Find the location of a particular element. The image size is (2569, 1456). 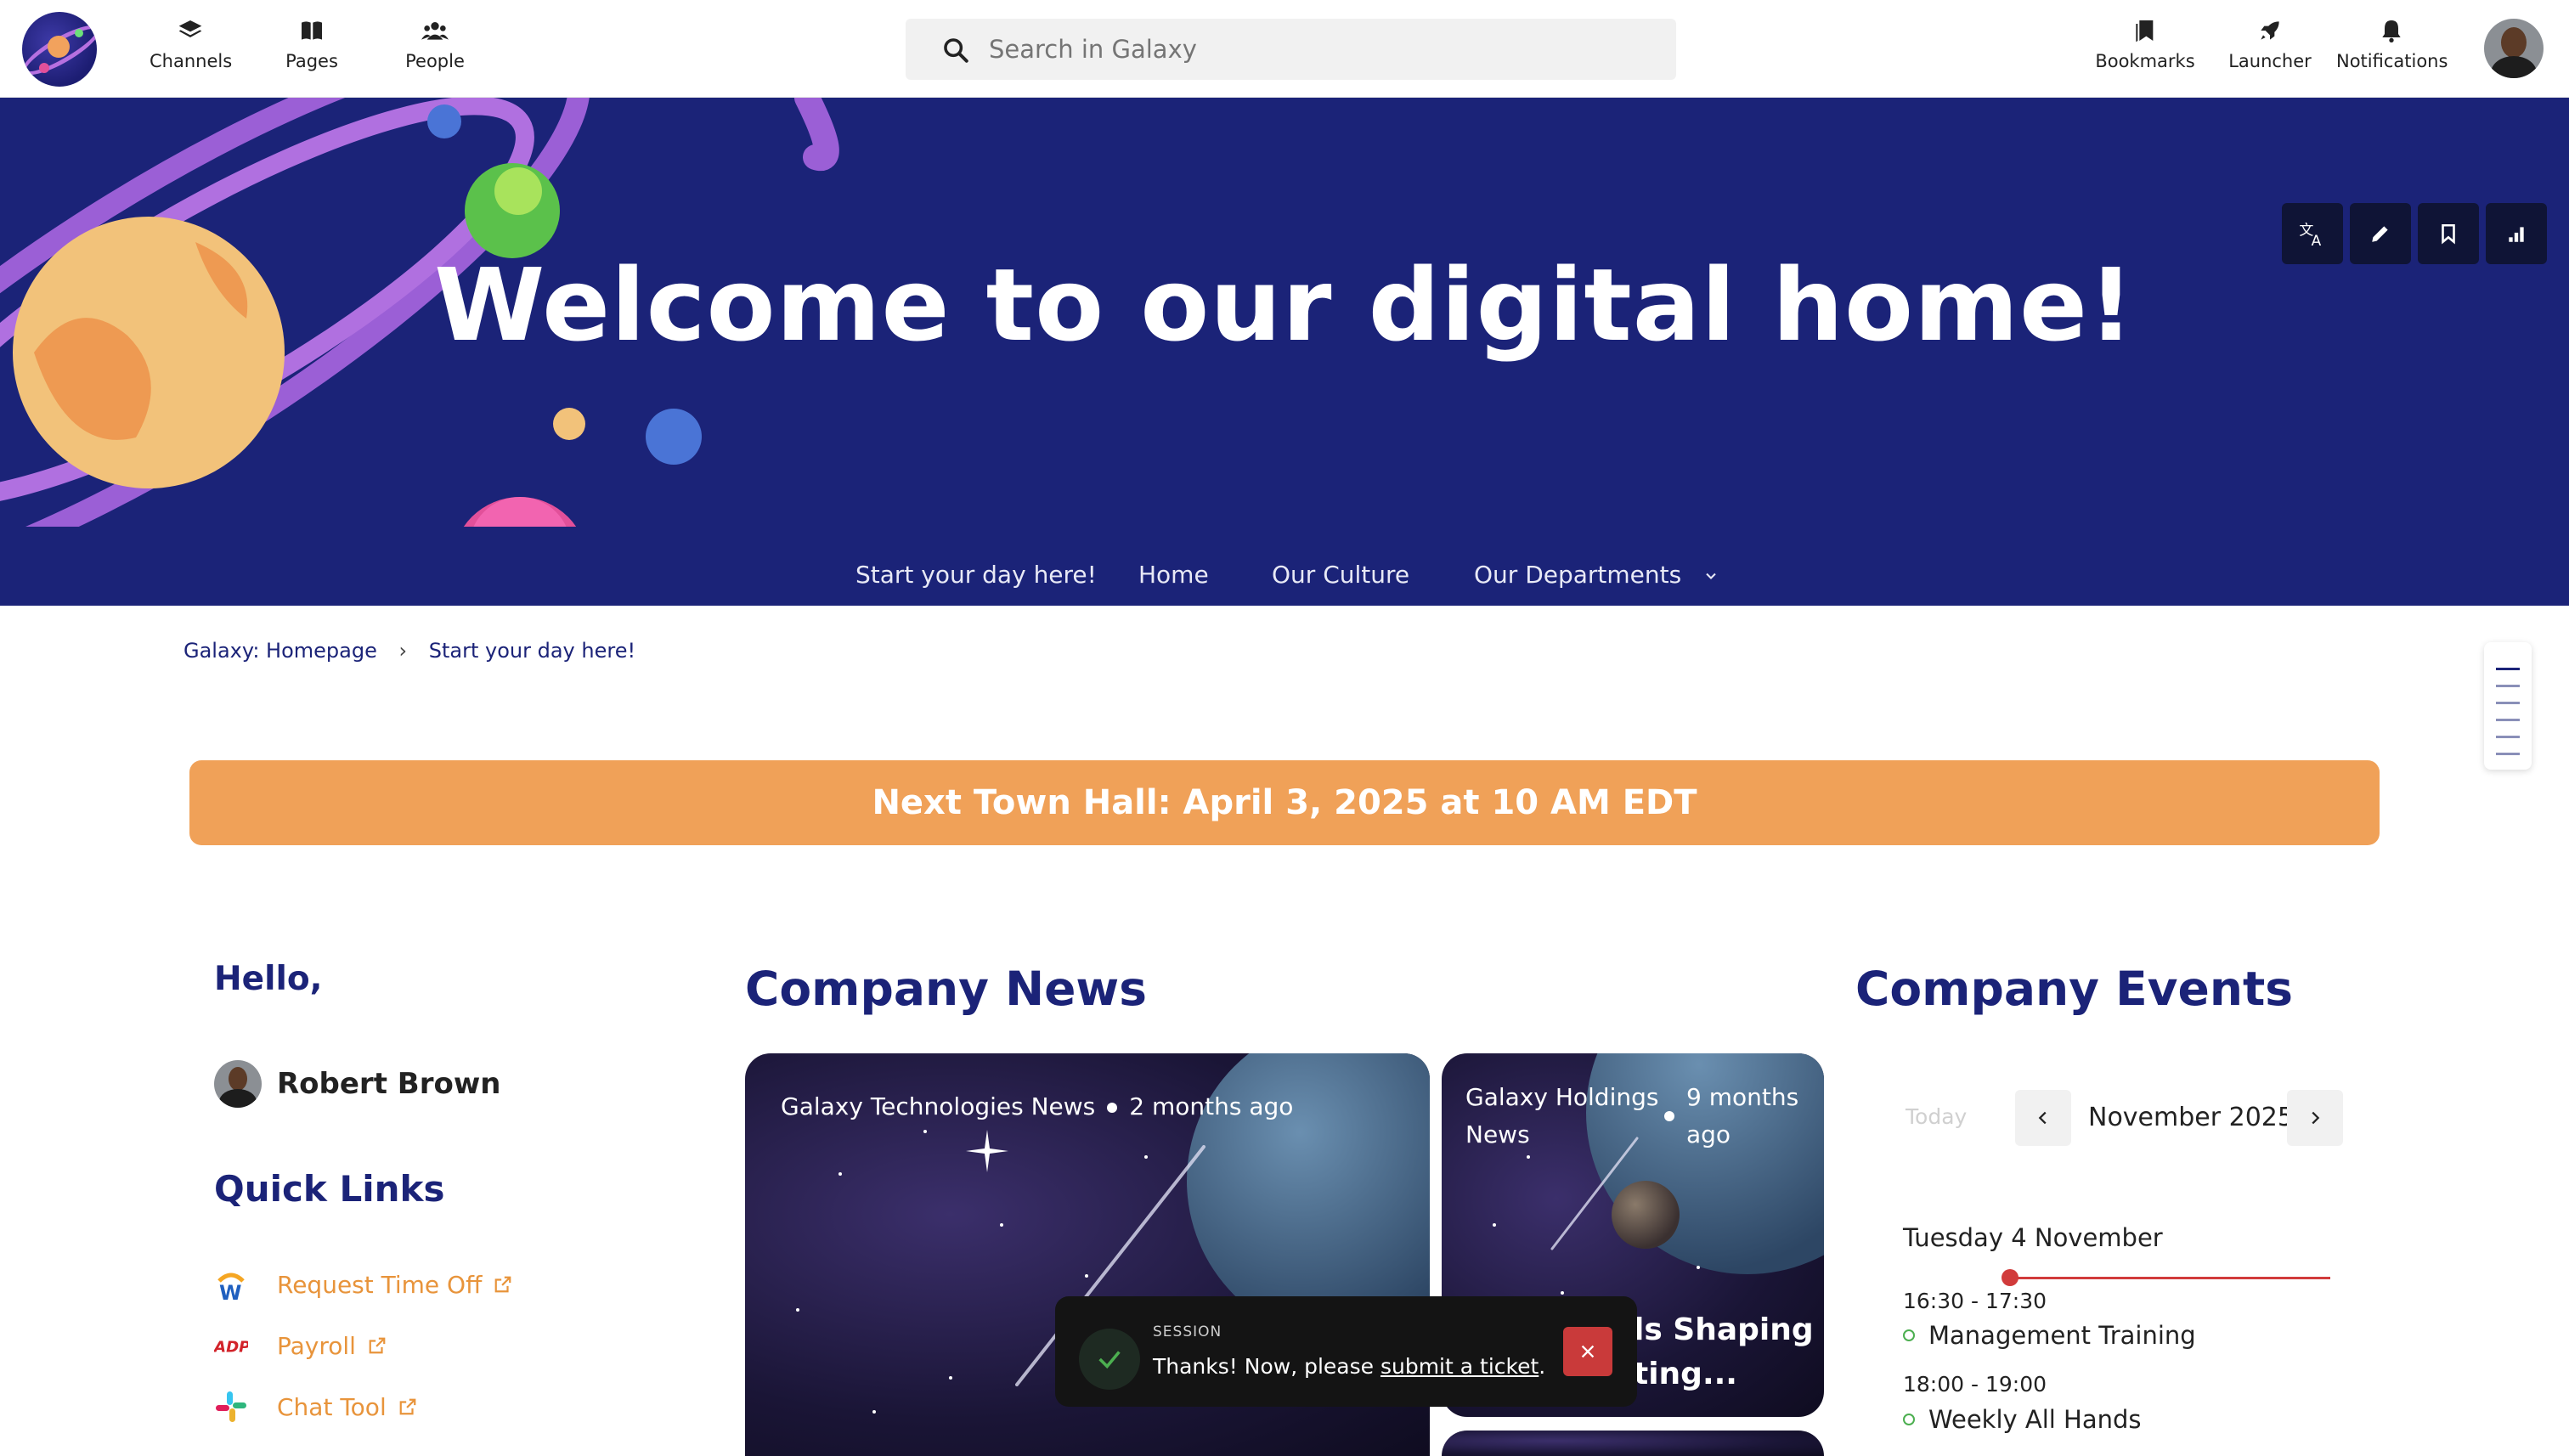

svg-text: ADP is located at coordinates (231, 1347).